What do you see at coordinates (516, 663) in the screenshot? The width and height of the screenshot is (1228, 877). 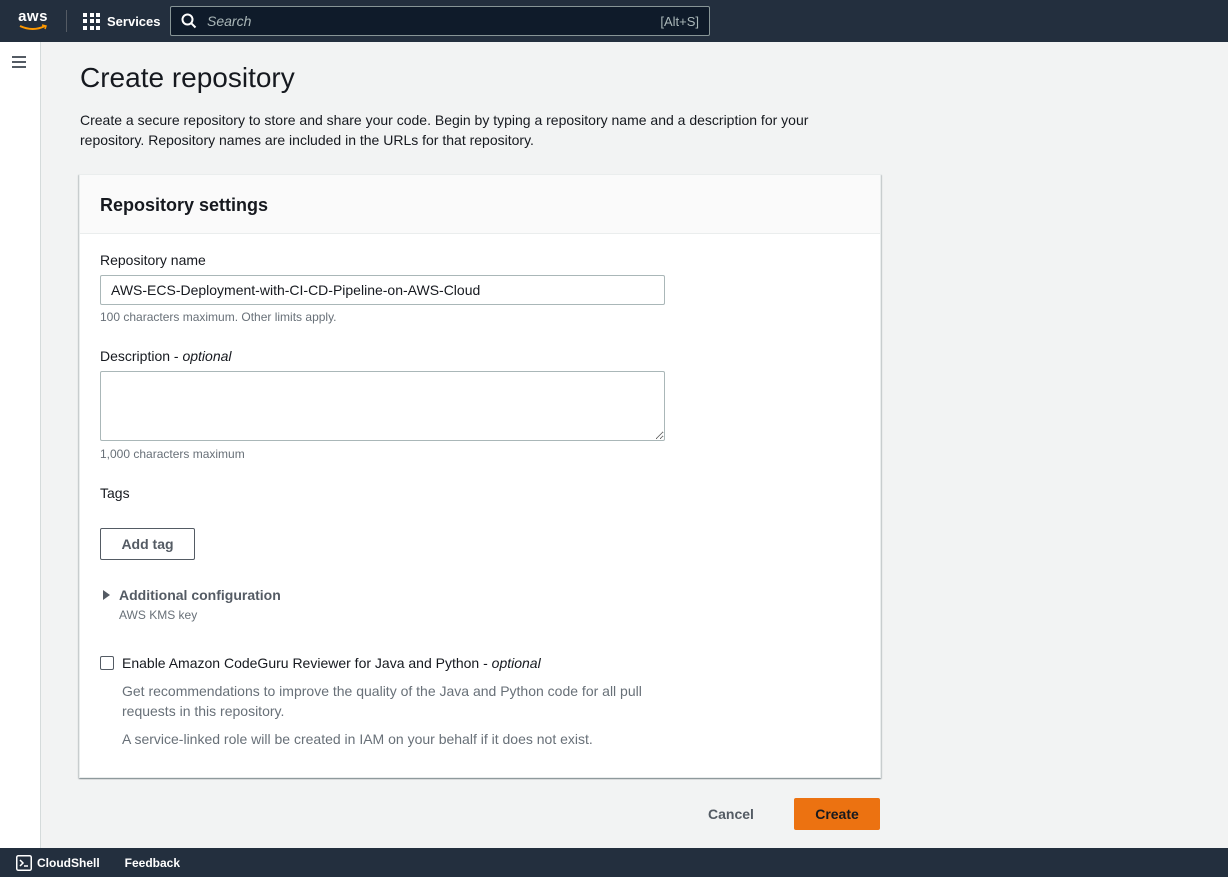 I see `codeguru-optional-tag: optional` at bounding box center [516, 663].